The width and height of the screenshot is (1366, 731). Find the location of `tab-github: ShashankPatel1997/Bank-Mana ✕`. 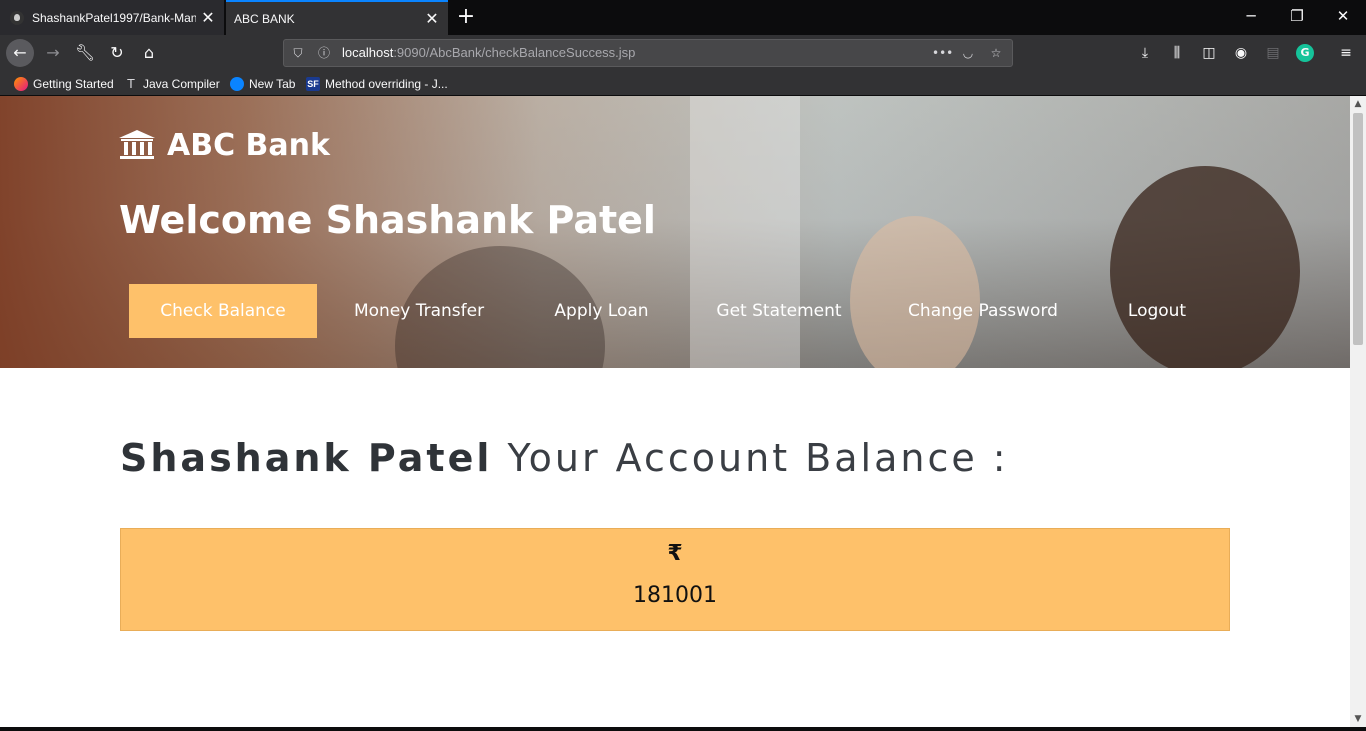

tab-github: ShashankPatel1997/Bank-Mana ✕ is located at coordinates (112, 17).